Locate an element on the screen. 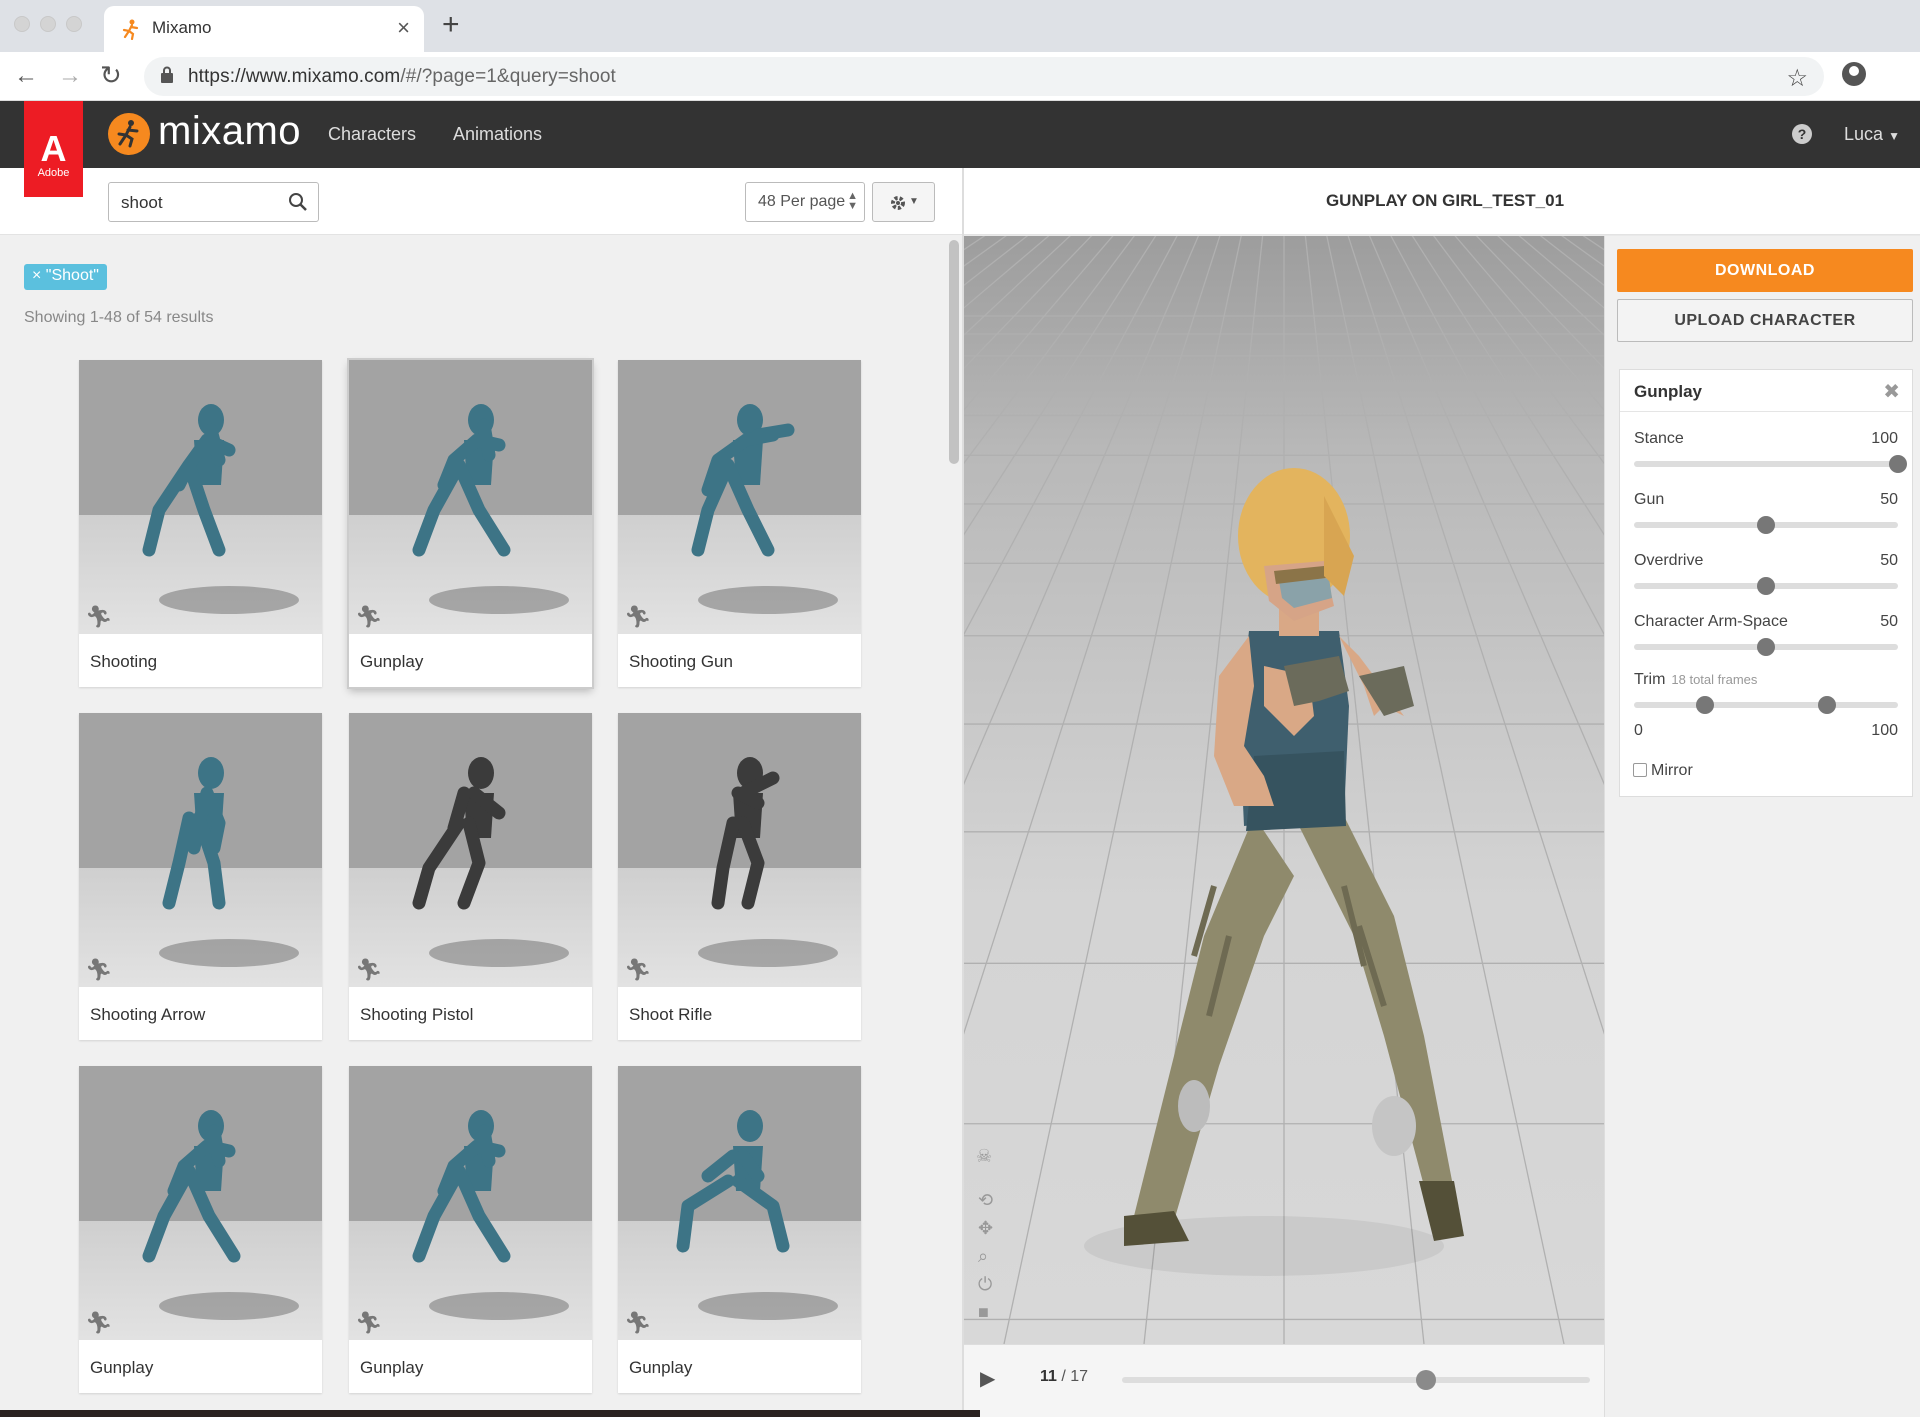 Image resolution: width=1920 pixels, height=1417 pixels. search-icon is located at coordinates (298, 202).